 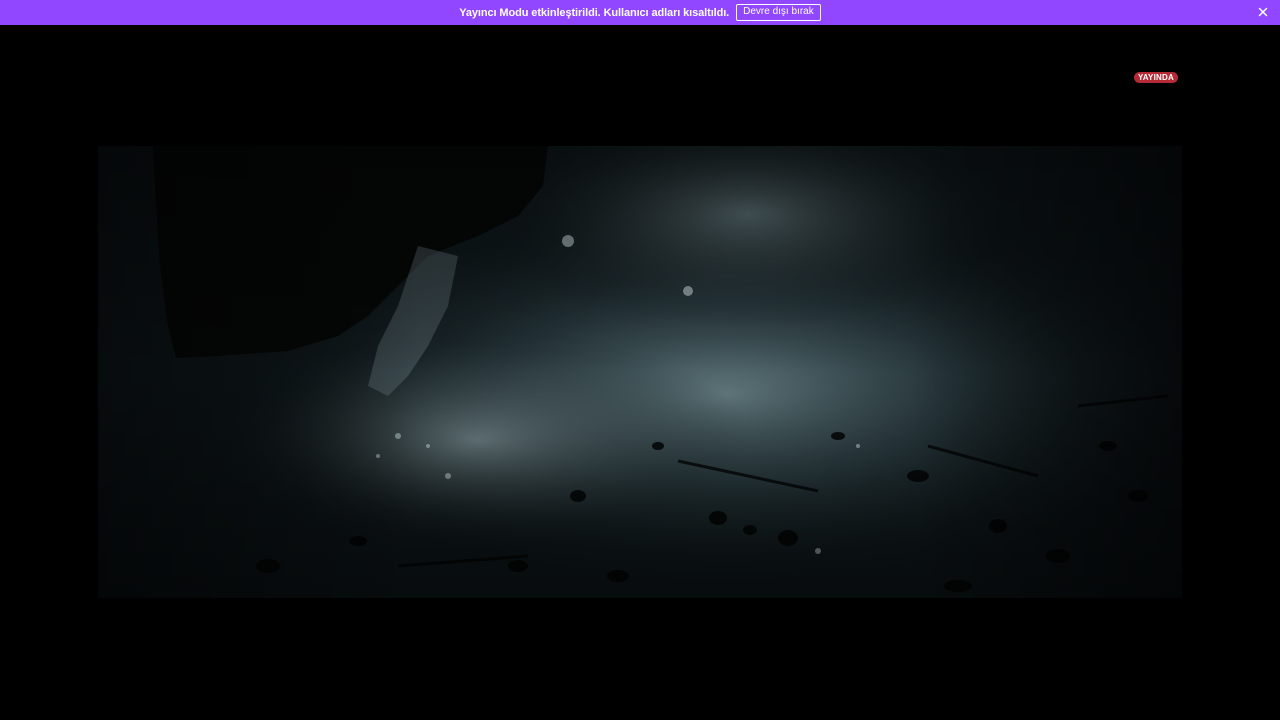 What do you see at coordinates (1156, 77) in the screenshot?
I see `live-badge: YAYINDA` at bounding box center [1156, 77].